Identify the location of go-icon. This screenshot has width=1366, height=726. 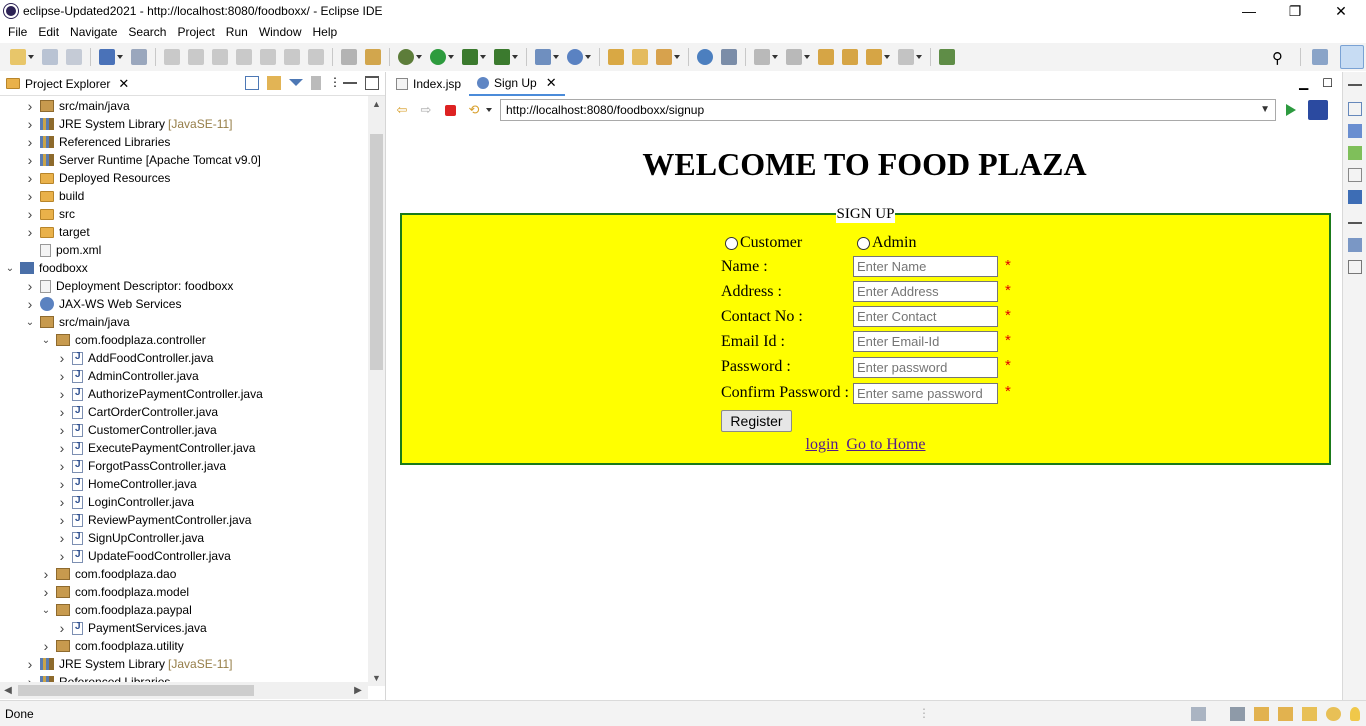
(1291, 110).